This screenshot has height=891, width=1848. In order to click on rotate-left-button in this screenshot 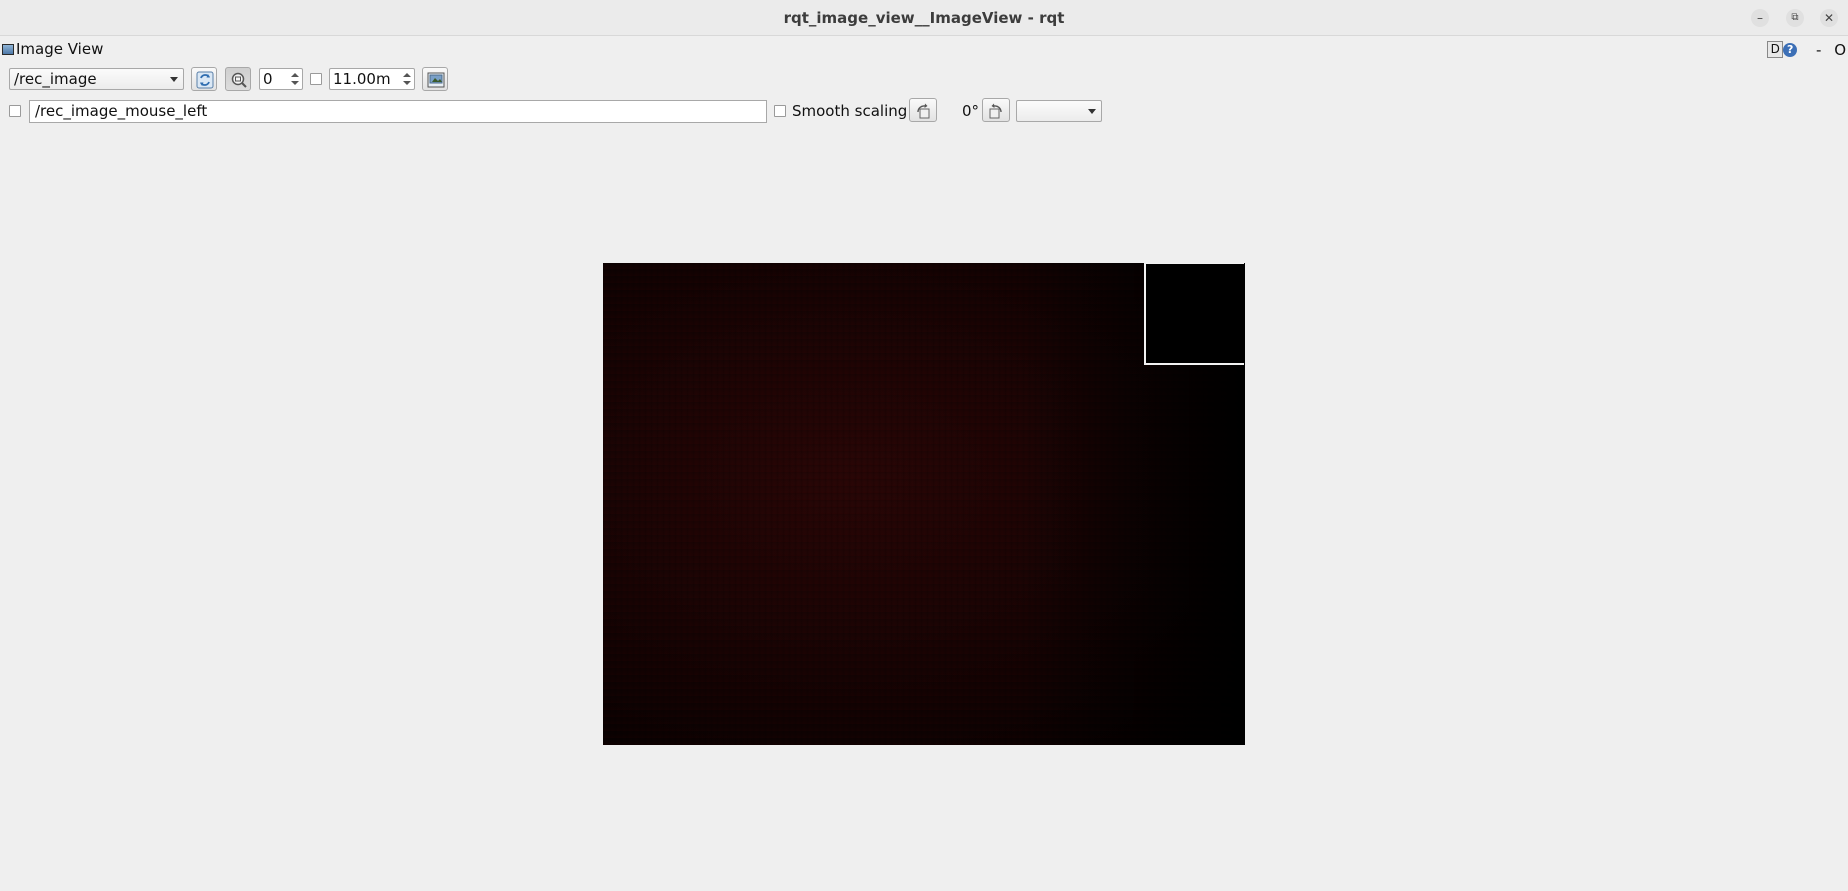, I will do `click(923, 110)`.